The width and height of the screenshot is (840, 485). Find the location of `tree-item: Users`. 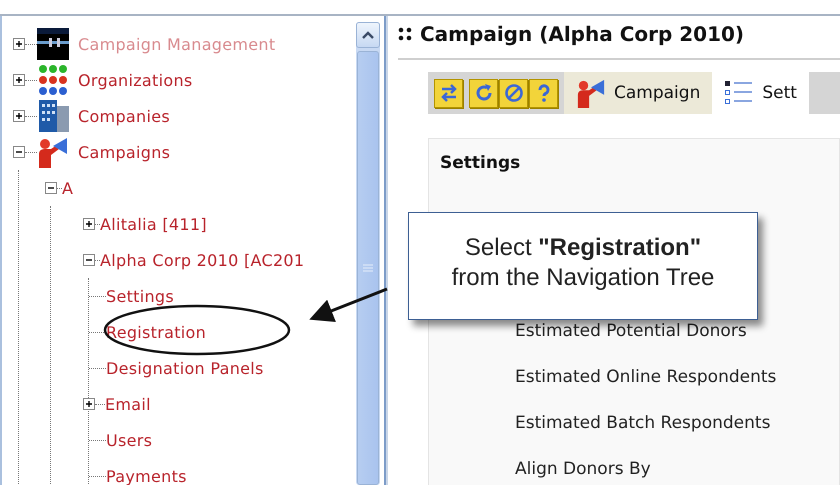

tree-item: Users is located at coordinates (129, 440).